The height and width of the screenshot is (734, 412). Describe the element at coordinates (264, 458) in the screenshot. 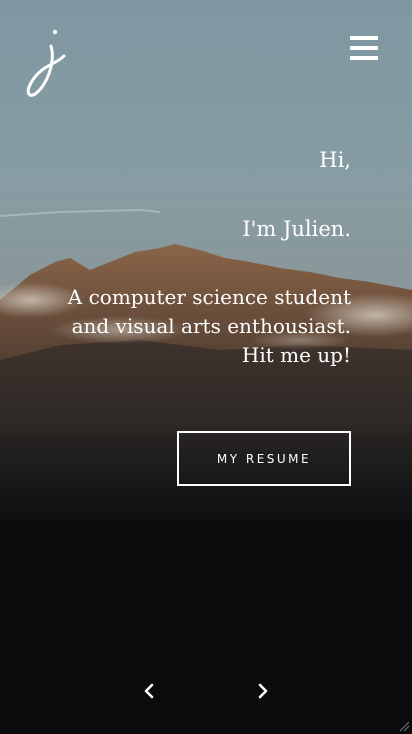

I see `my-resume-button: MY RESUME` at that location.